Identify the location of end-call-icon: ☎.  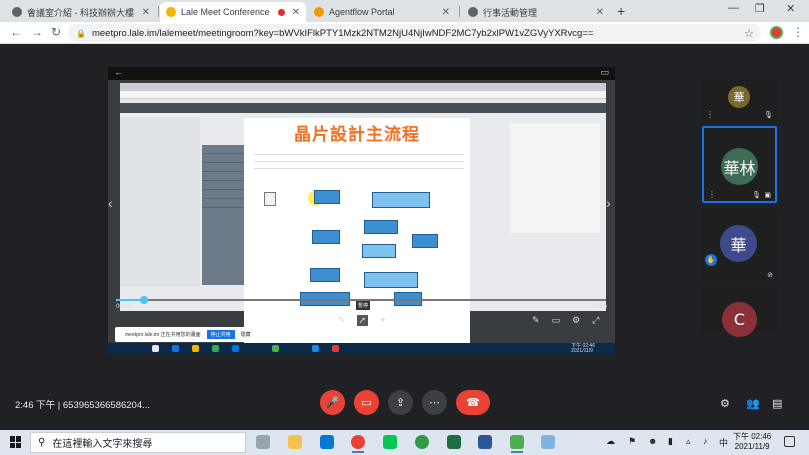
(473, 403).